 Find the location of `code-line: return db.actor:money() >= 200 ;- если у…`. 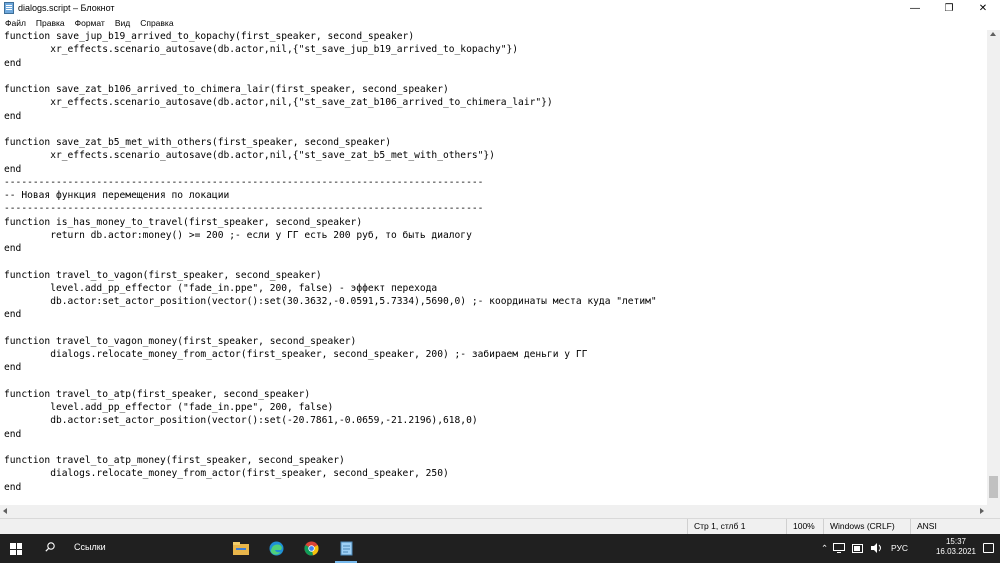

code-line: return db.actor:money() >= 200 ;- если у… is located at coordinates (495, 235).